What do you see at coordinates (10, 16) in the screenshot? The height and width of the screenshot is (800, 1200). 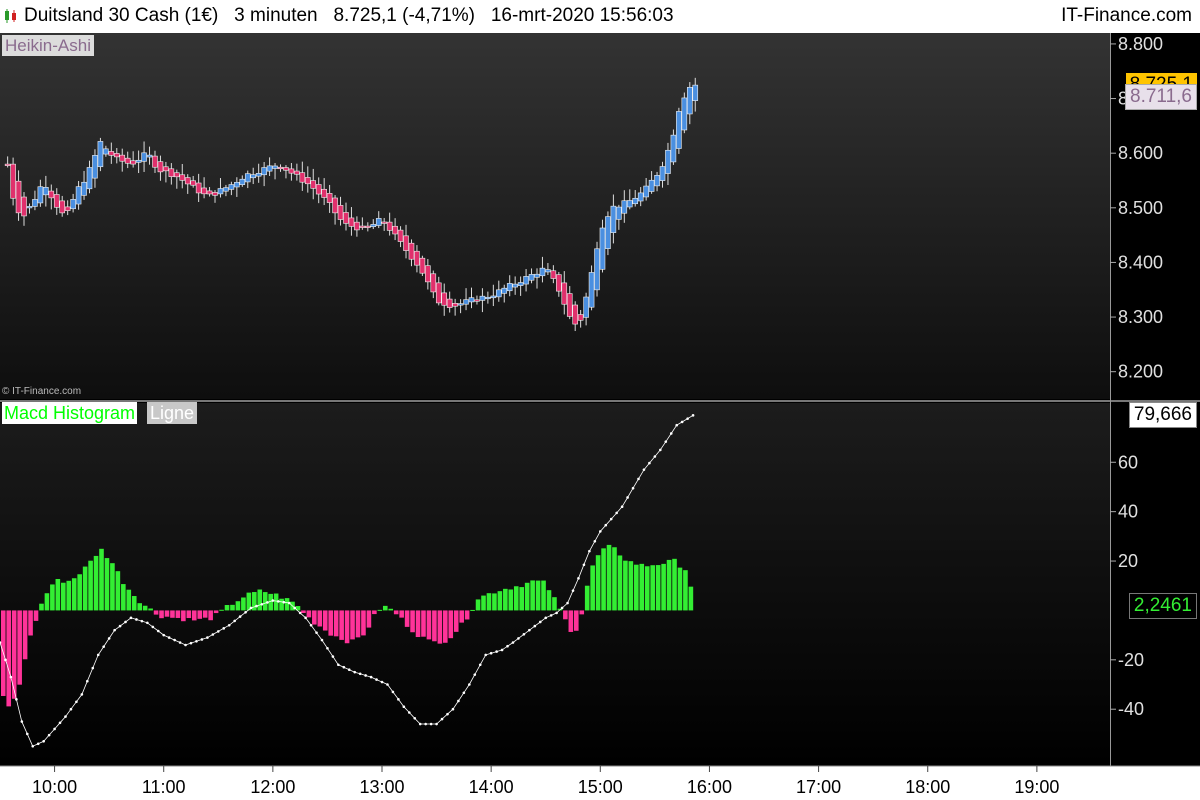 I see `candlestick-logo-icon` at bounding box center [10, 16].